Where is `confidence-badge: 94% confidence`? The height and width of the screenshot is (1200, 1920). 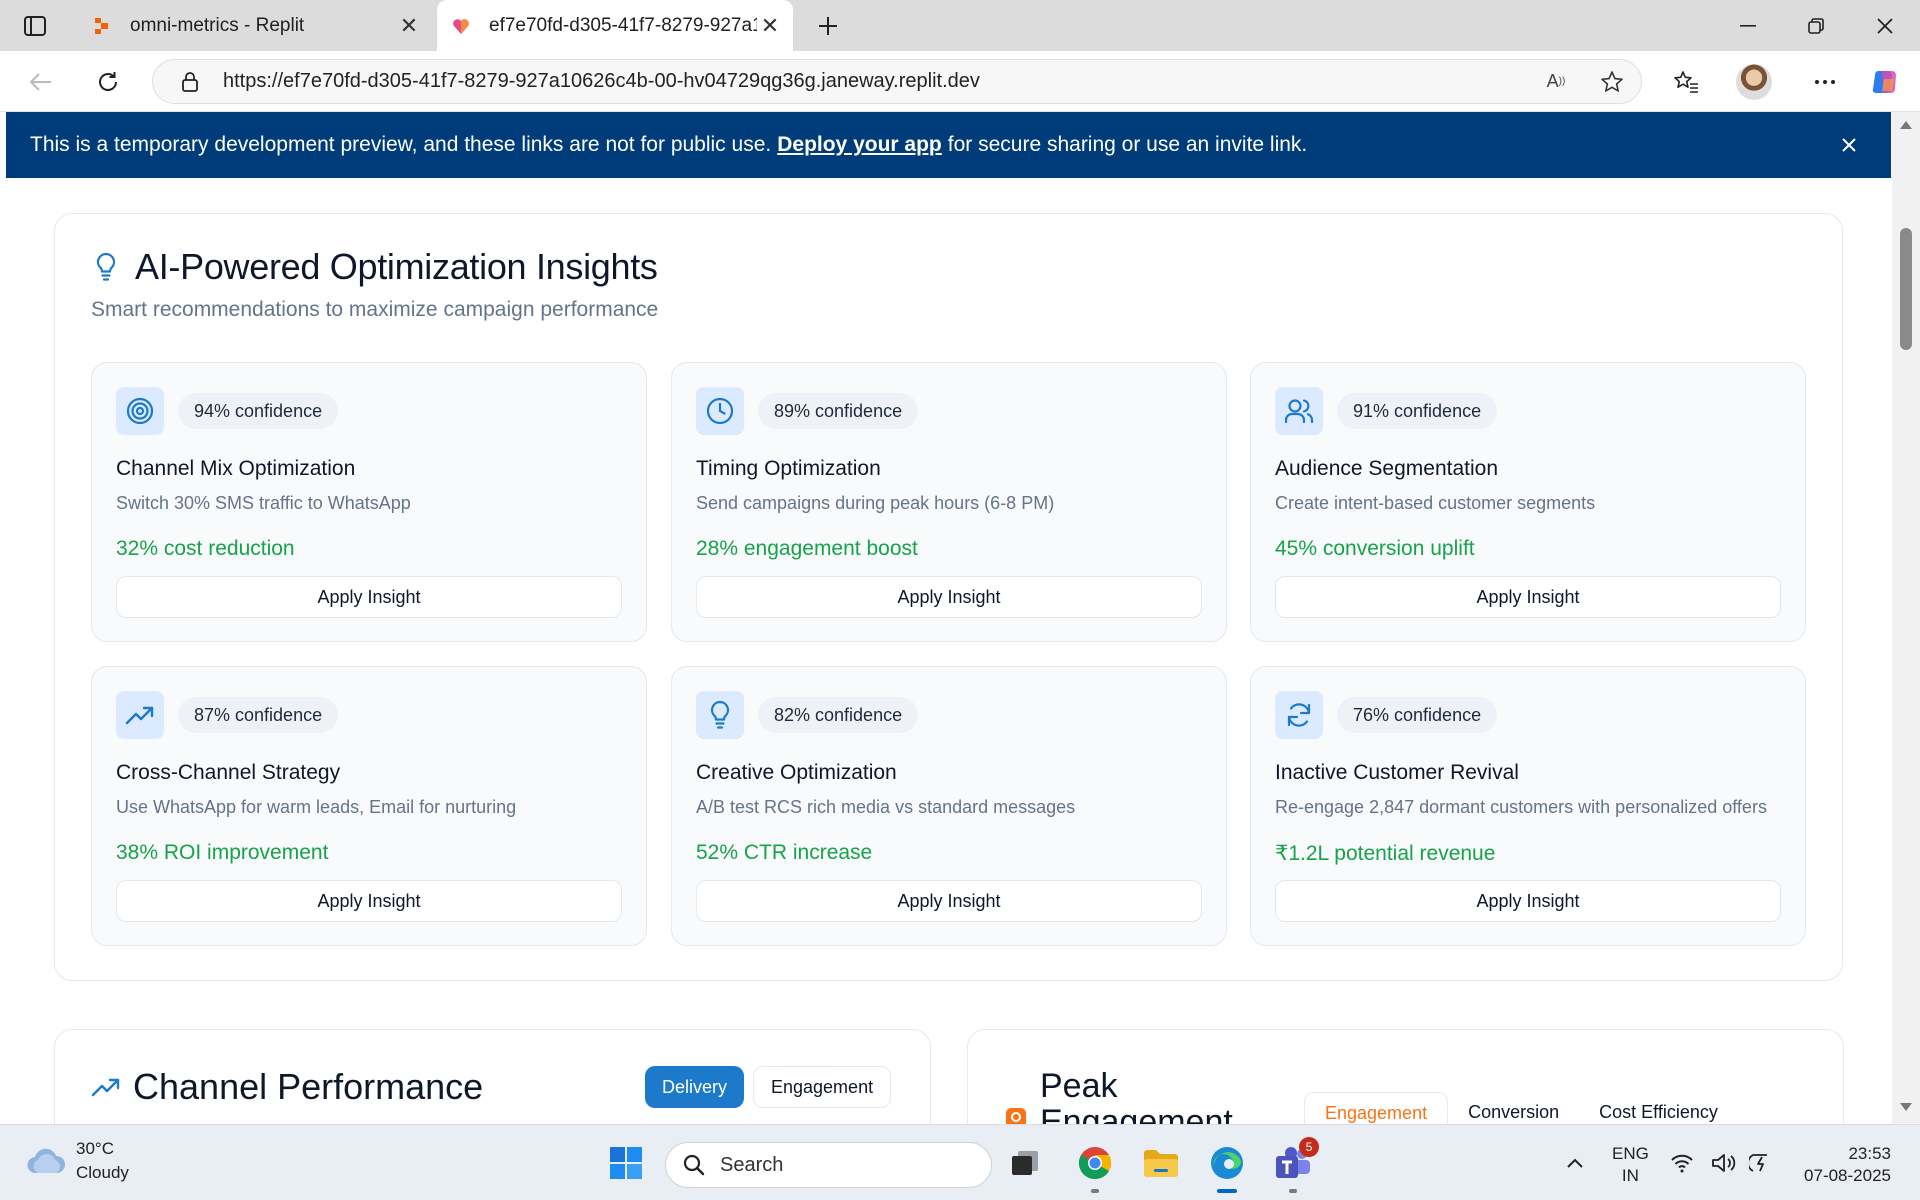
confidence-badge: 94% confidence is located at coordinates (258, 411).